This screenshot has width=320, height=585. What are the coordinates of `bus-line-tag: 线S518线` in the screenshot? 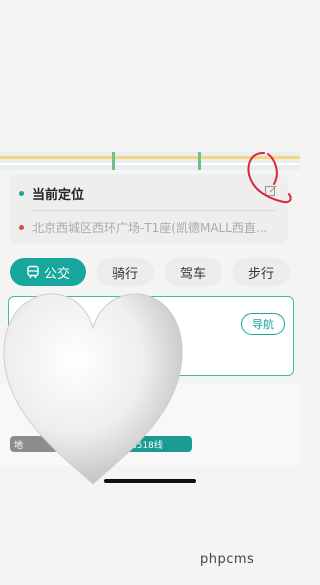 It's located at (155, 444).